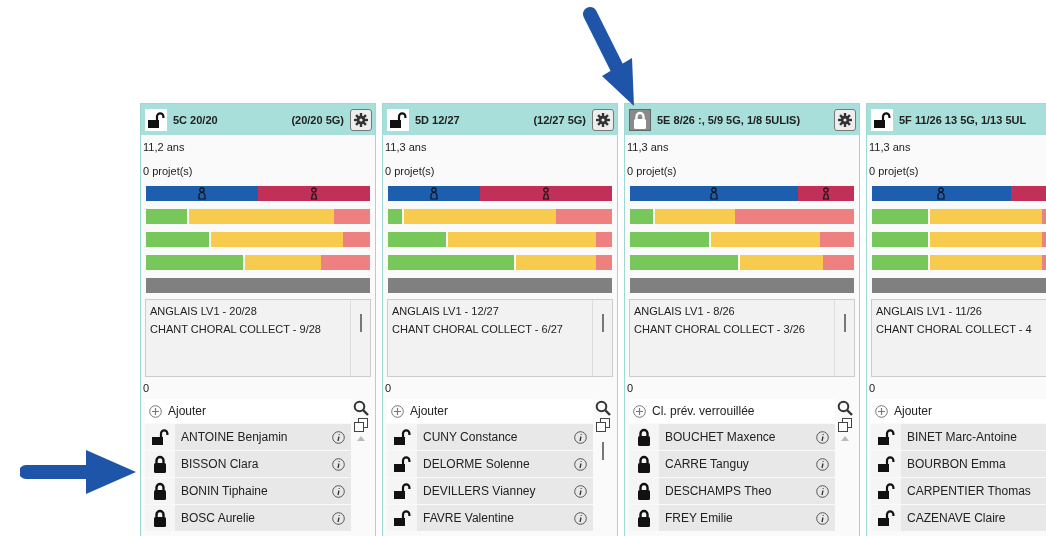  What do you see at coordinates (437, 119) in the screenshot?
I see `class-title: 5D 12/27` at bounding box center [437, 119].